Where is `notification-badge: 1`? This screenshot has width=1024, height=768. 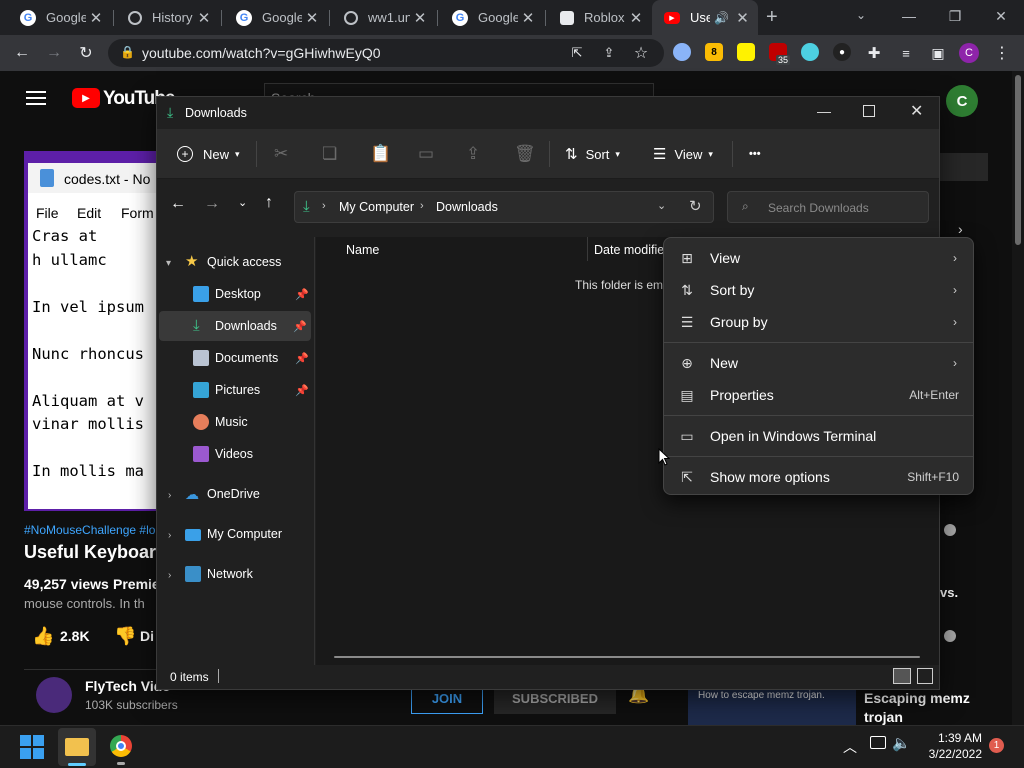 notification-badge: 1 is located at coordinates (996, 745).